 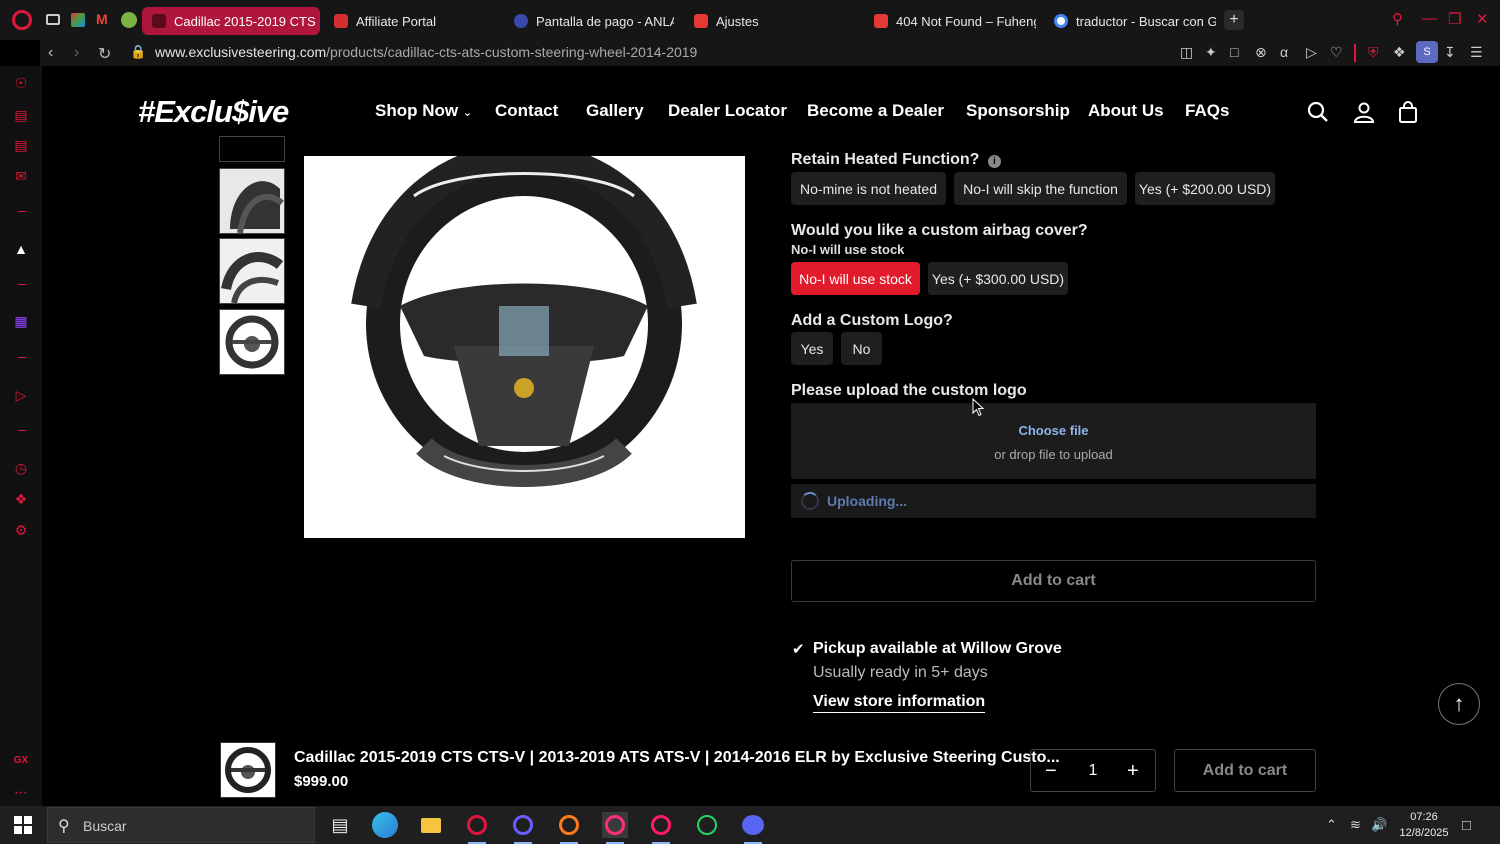 I want to click on nav-become-a-dealer: Become a Dealer, so click(x=875, y=111).